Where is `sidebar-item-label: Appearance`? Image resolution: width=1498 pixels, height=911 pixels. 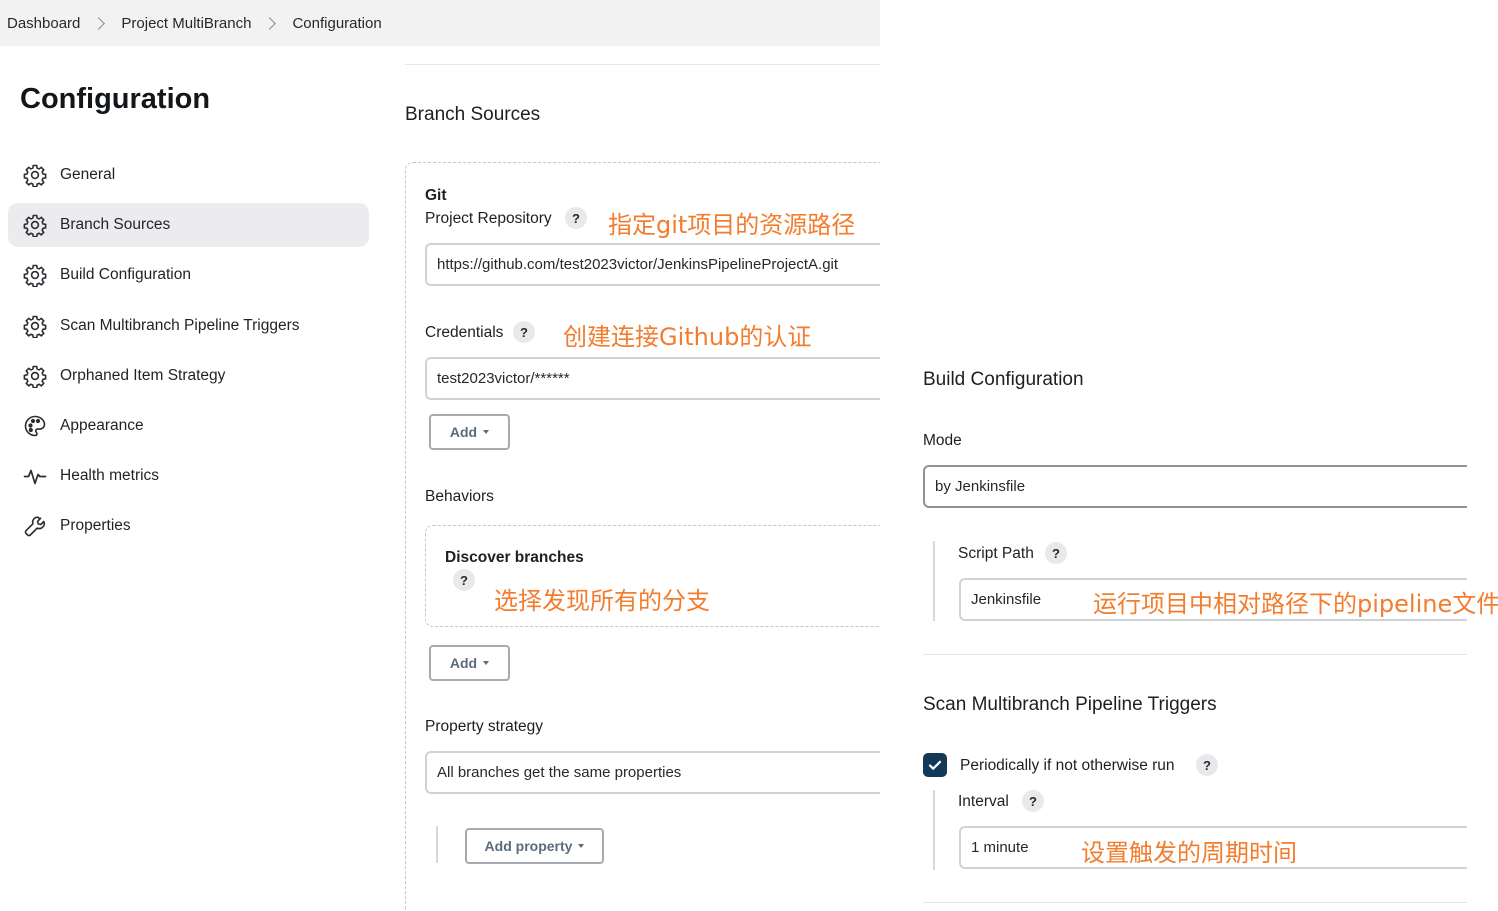
sidebar-item-label: Appearance is located at coordinates (102, 425).